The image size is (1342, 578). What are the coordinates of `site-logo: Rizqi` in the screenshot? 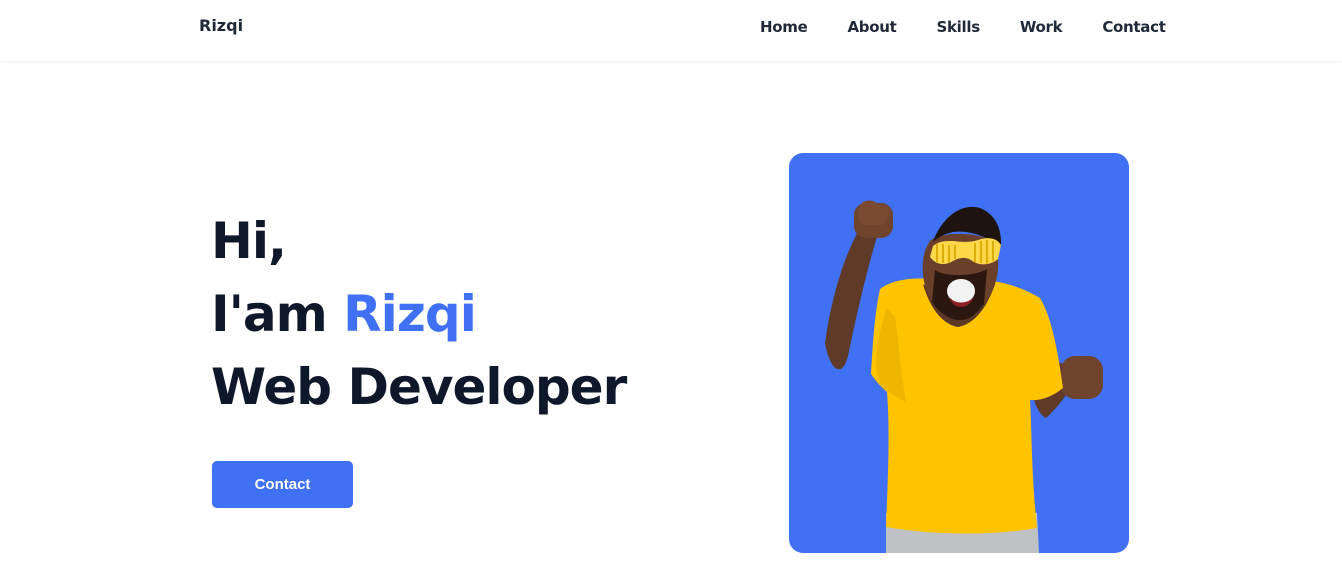 It's located at (221, 26).